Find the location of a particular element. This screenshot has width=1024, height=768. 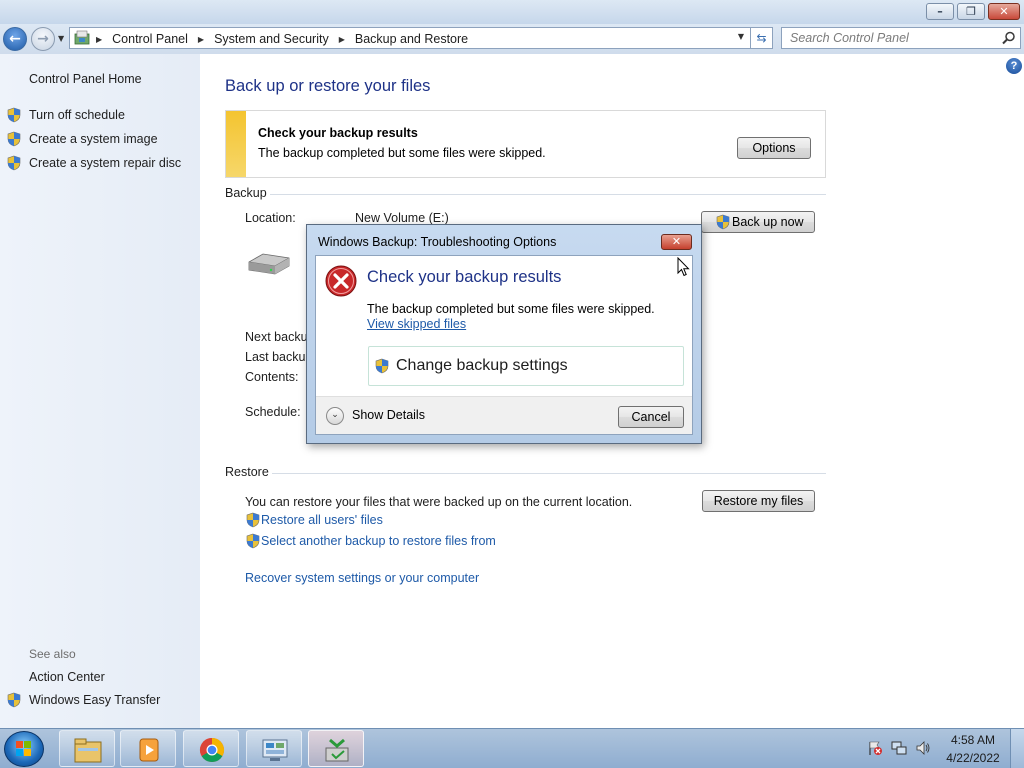

close-button: ✕ is located at coordinates (1004, 11).